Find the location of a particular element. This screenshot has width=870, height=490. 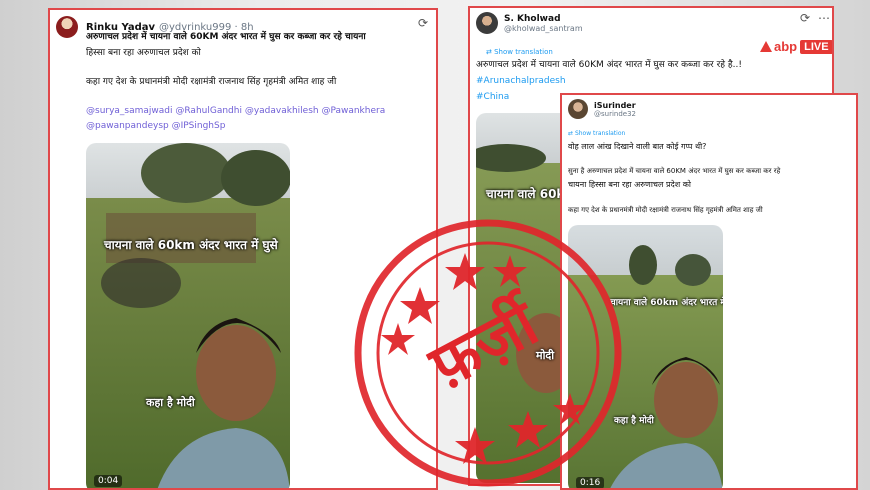

video-timestamp: 0:04 is located at coordinates (108, 481).